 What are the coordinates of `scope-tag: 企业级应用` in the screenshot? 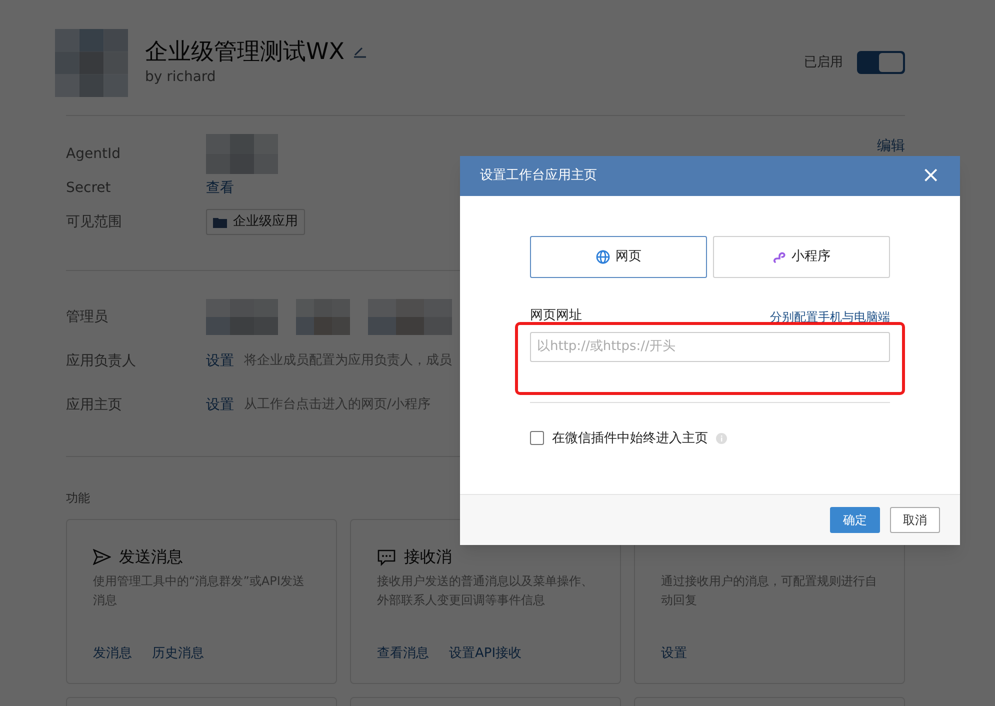 It's located at (255, 222).